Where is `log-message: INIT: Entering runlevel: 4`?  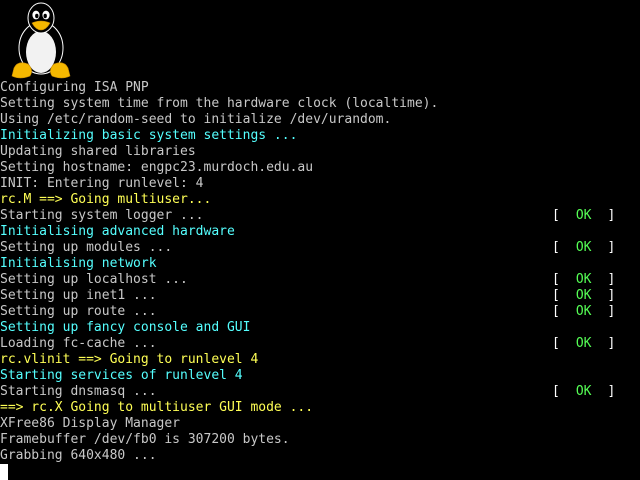 log-message: INIT: Entering runlevel: 4 is located at coordinates (102, 183).